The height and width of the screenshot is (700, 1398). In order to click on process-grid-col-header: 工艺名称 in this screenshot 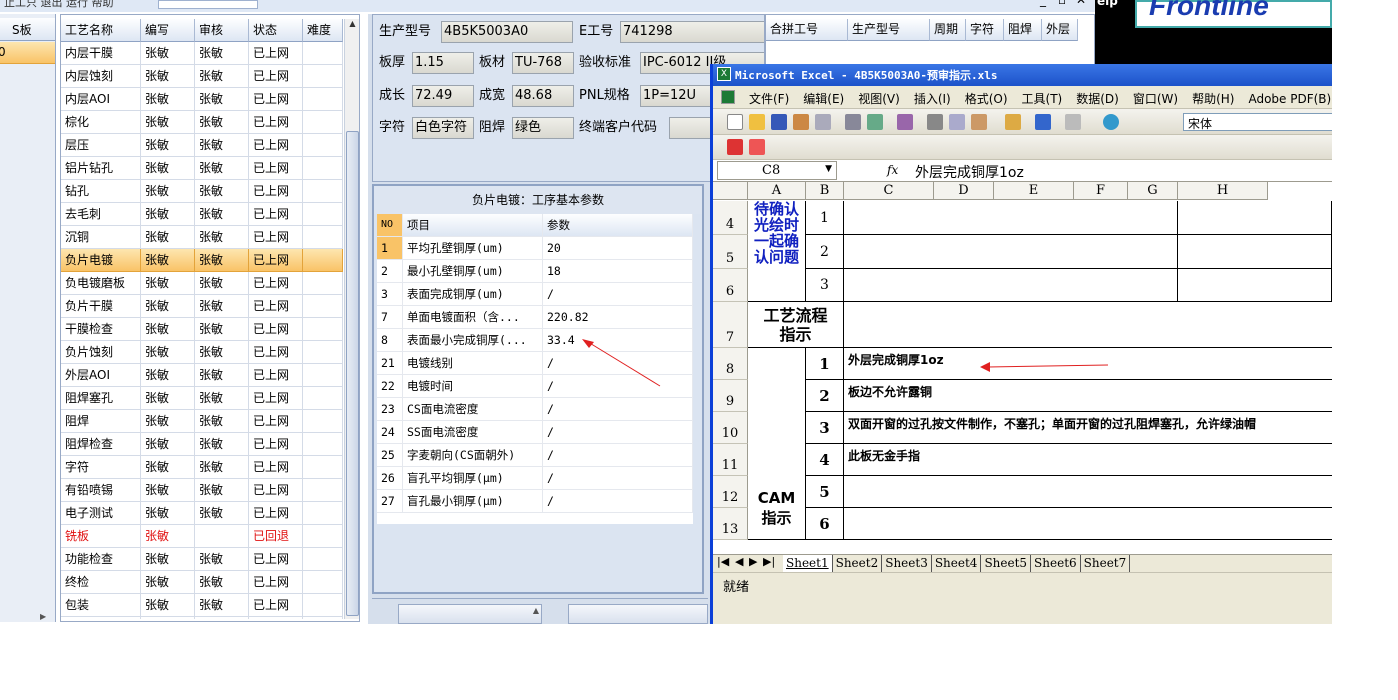, I will do `click(101, 30)`.